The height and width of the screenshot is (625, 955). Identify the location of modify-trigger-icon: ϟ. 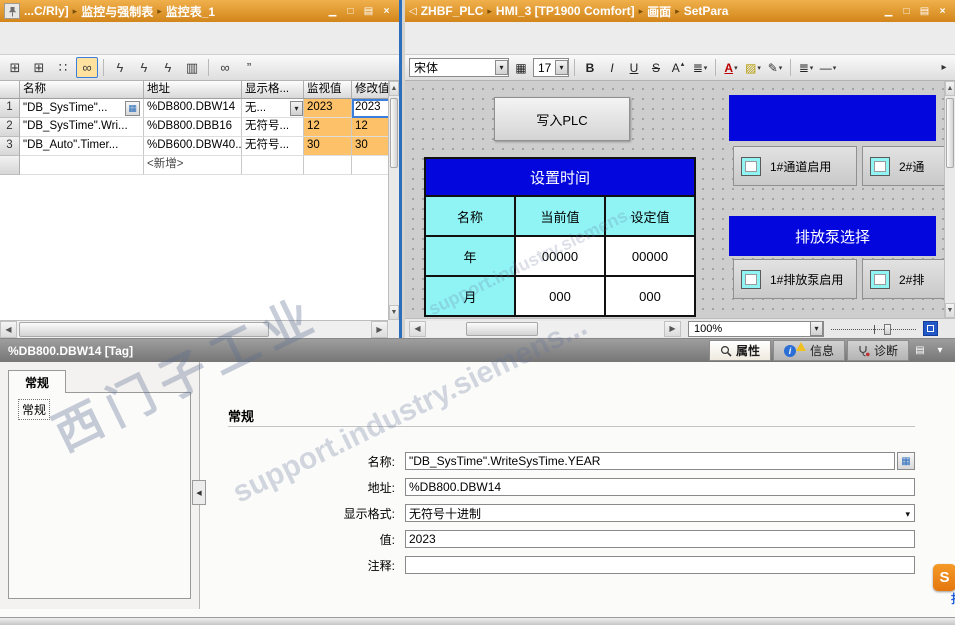
(168, 67).